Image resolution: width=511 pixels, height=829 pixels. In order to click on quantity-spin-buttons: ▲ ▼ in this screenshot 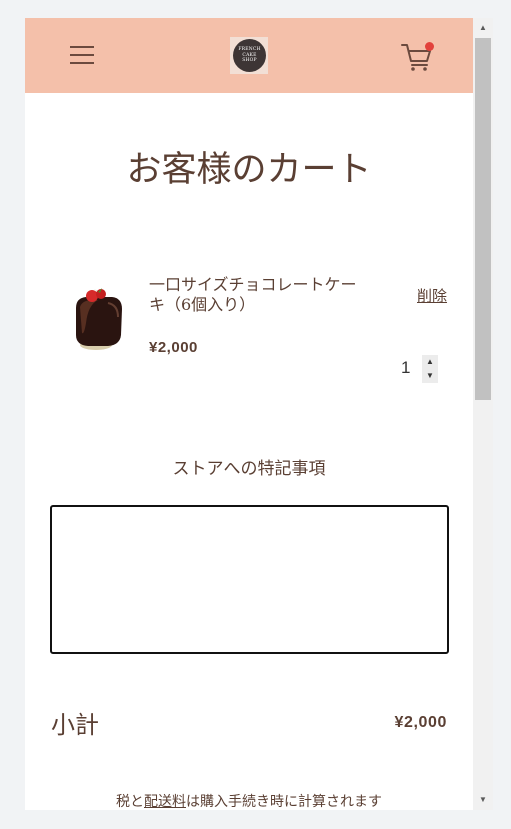, I will do `click(430, 369)`.